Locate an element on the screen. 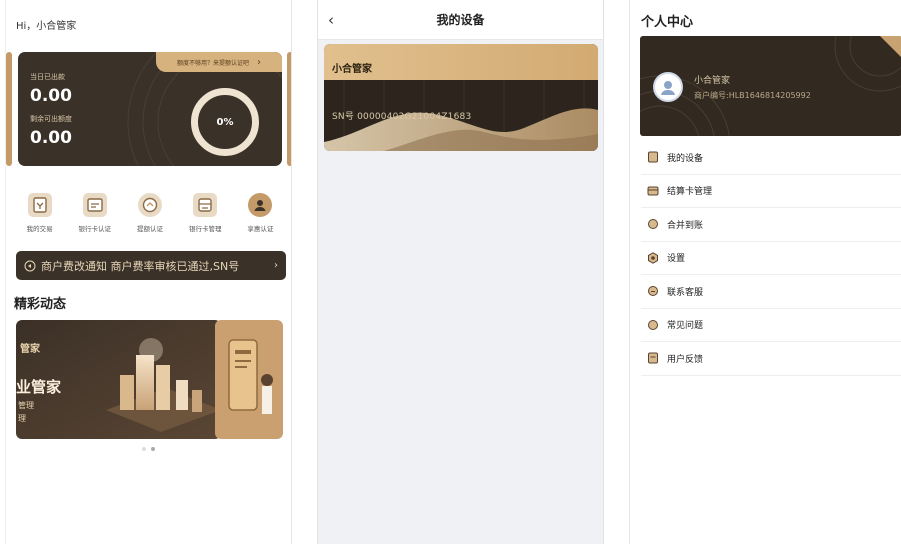 The height and width of the screenshot is (544, 901). menu-item-feedback: 用户反馈 is located at coordinates (771, 359).